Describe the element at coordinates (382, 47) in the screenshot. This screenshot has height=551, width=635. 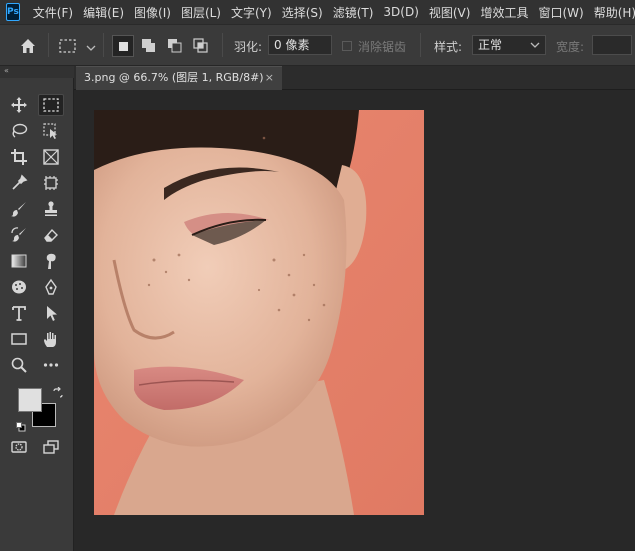
I see `antialias-label: 消除锯齿` at that location.